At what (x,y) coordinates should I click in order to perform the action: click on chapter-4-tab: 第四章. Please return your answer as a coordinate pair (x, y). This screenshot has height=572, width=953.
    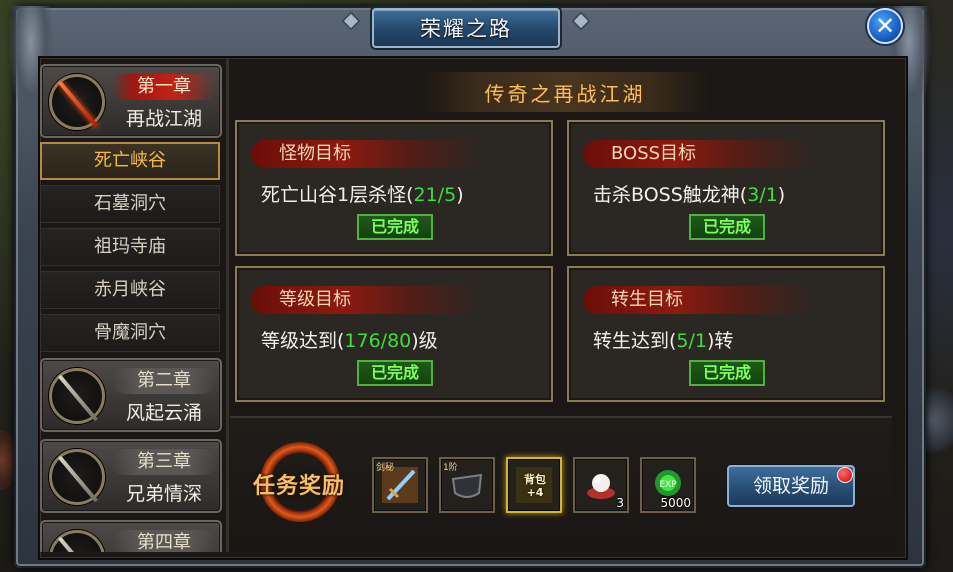
    Looking at the image, I should click on (131, 536).